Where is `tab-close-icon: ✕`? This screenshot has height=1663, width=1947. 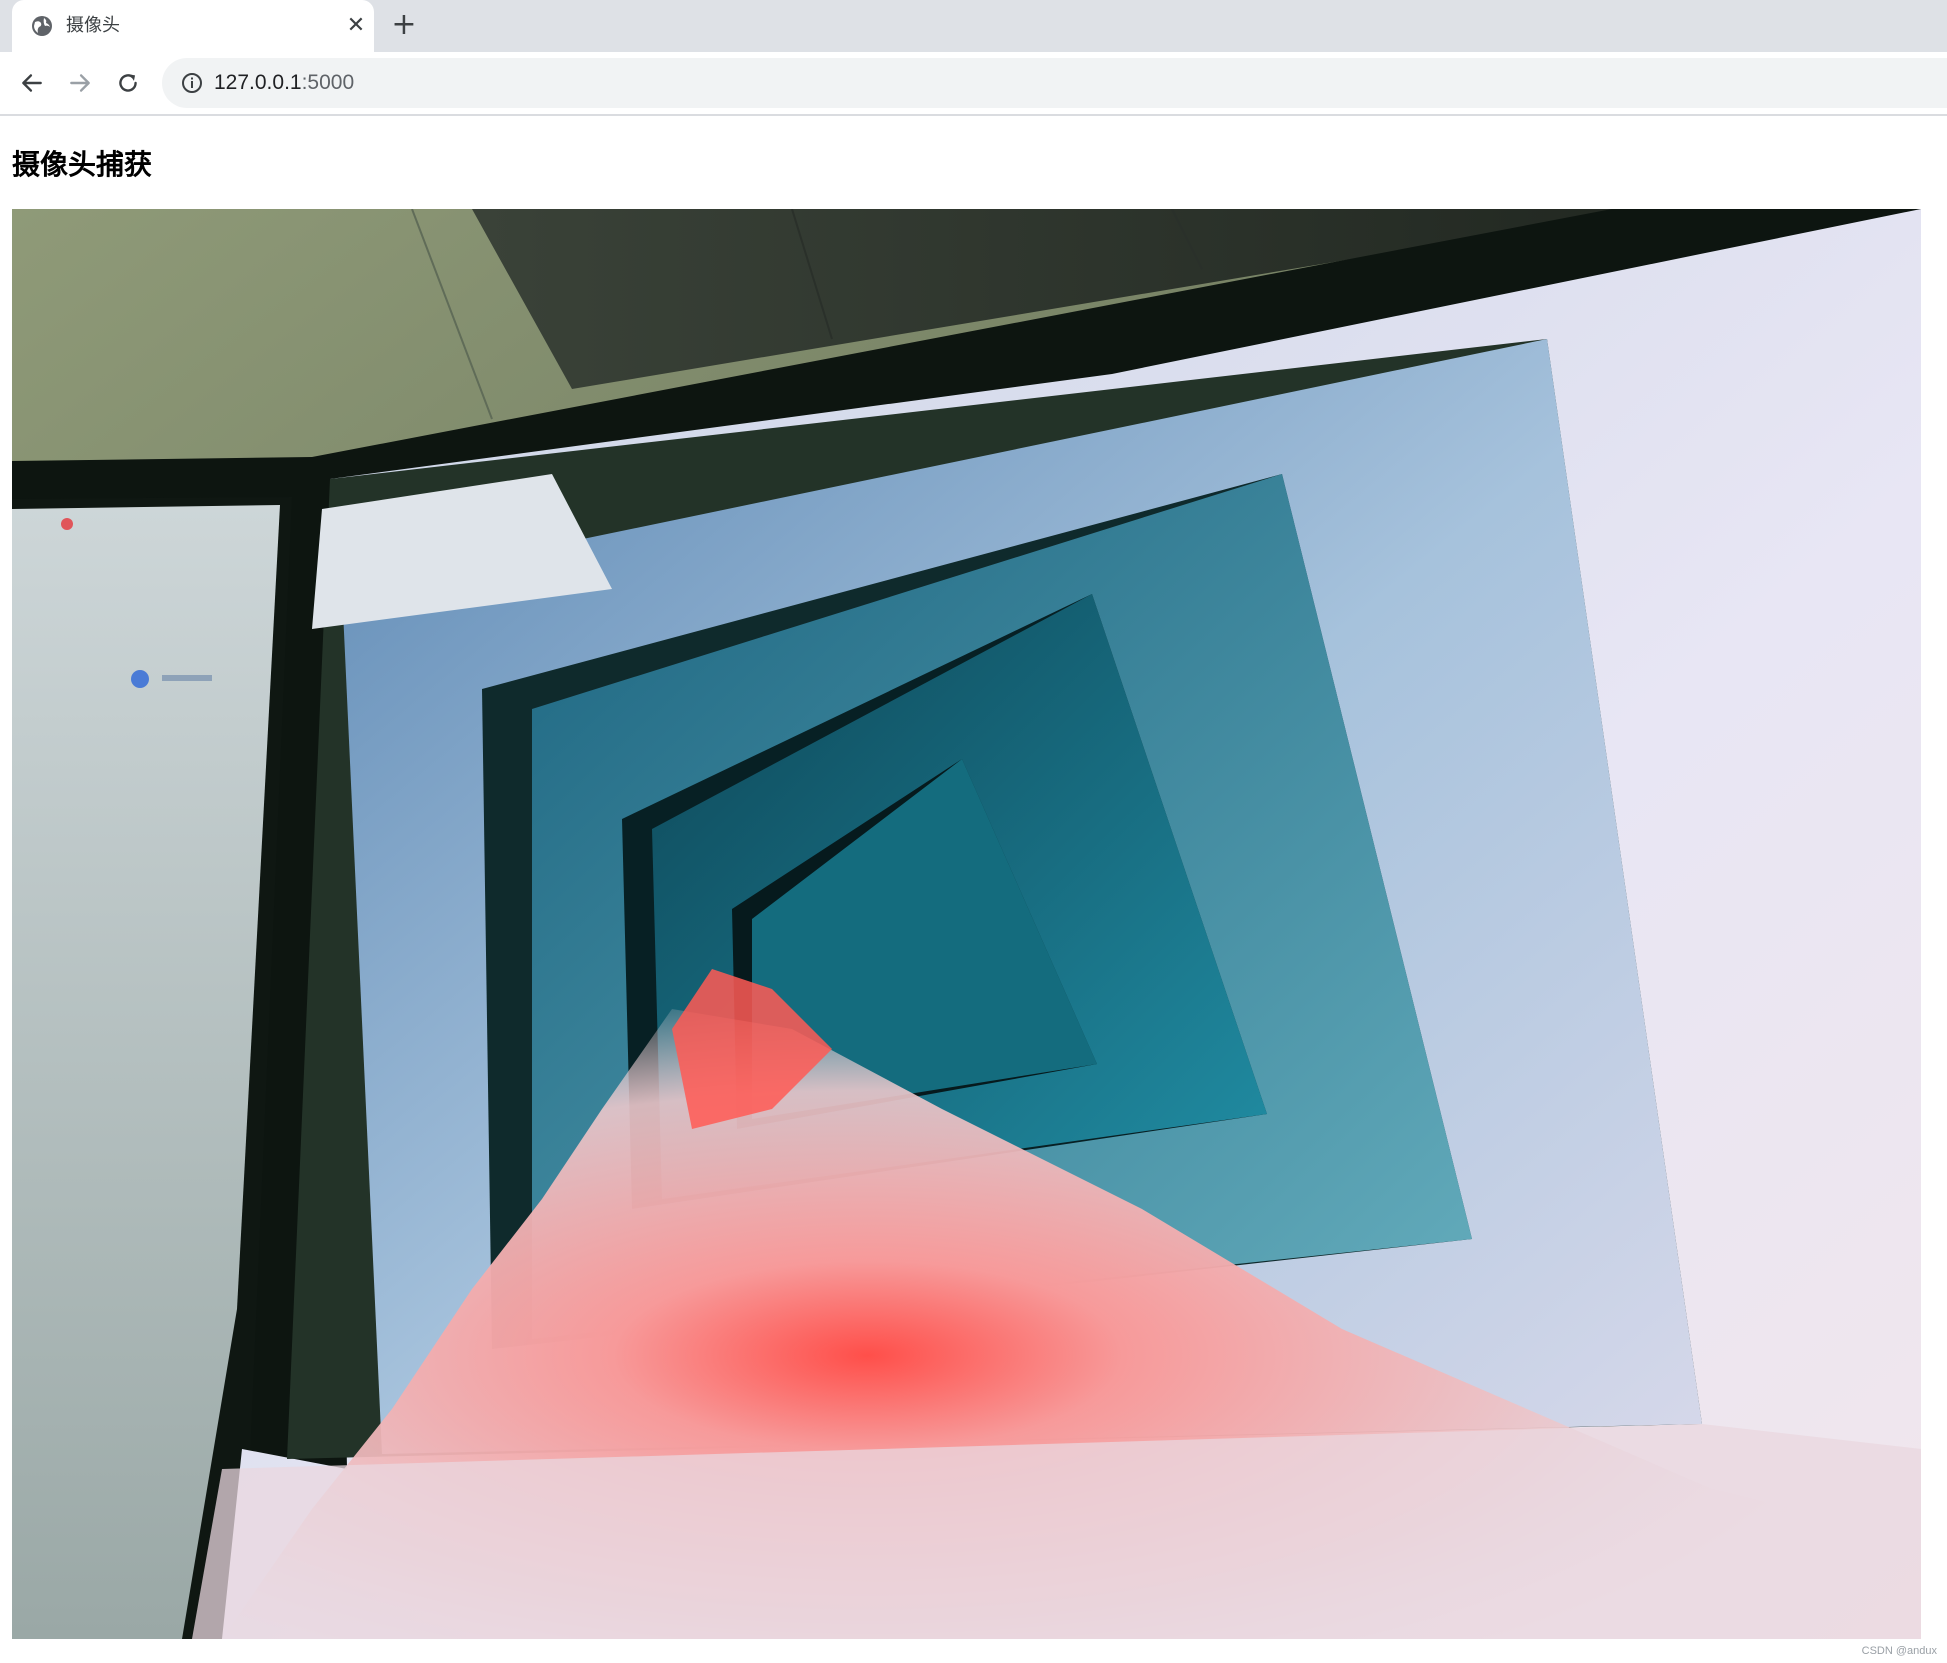 tab-close-icon: ✕ is located at coordinates (356, 26).